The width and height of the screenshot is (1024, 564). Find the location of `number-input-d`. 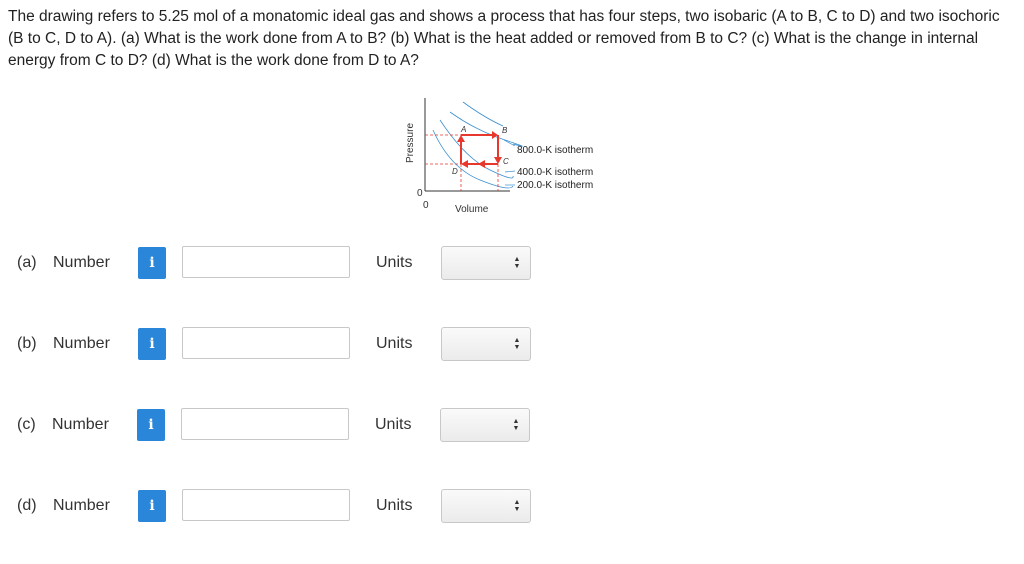

number-input-d is located at coordinates (266, 505).